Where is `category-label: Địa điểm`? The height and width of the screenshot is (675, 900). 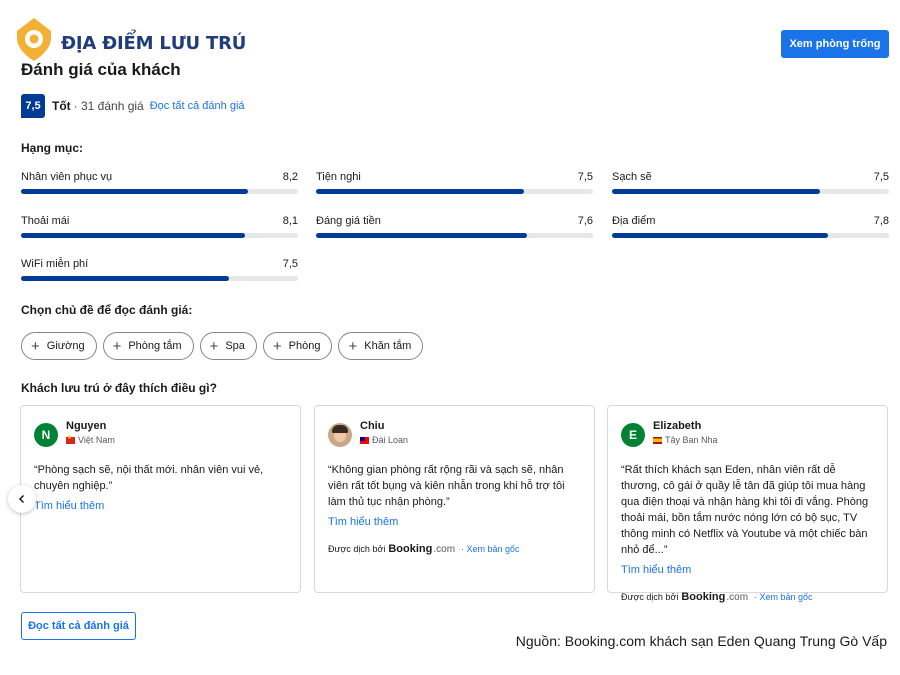 category-label: Địa điểm is located at coordinates (634, 221).